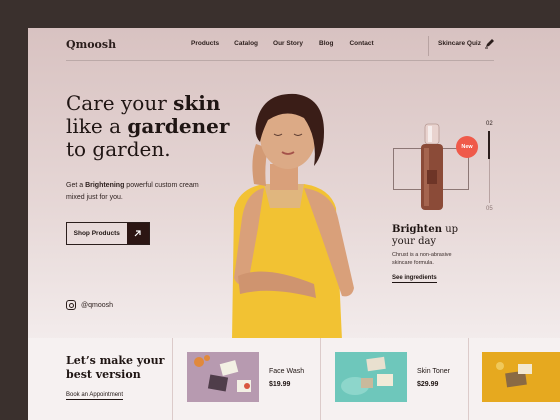 The image size is (560, 420). I want to click on nav-products: Products, so click(205, 43).